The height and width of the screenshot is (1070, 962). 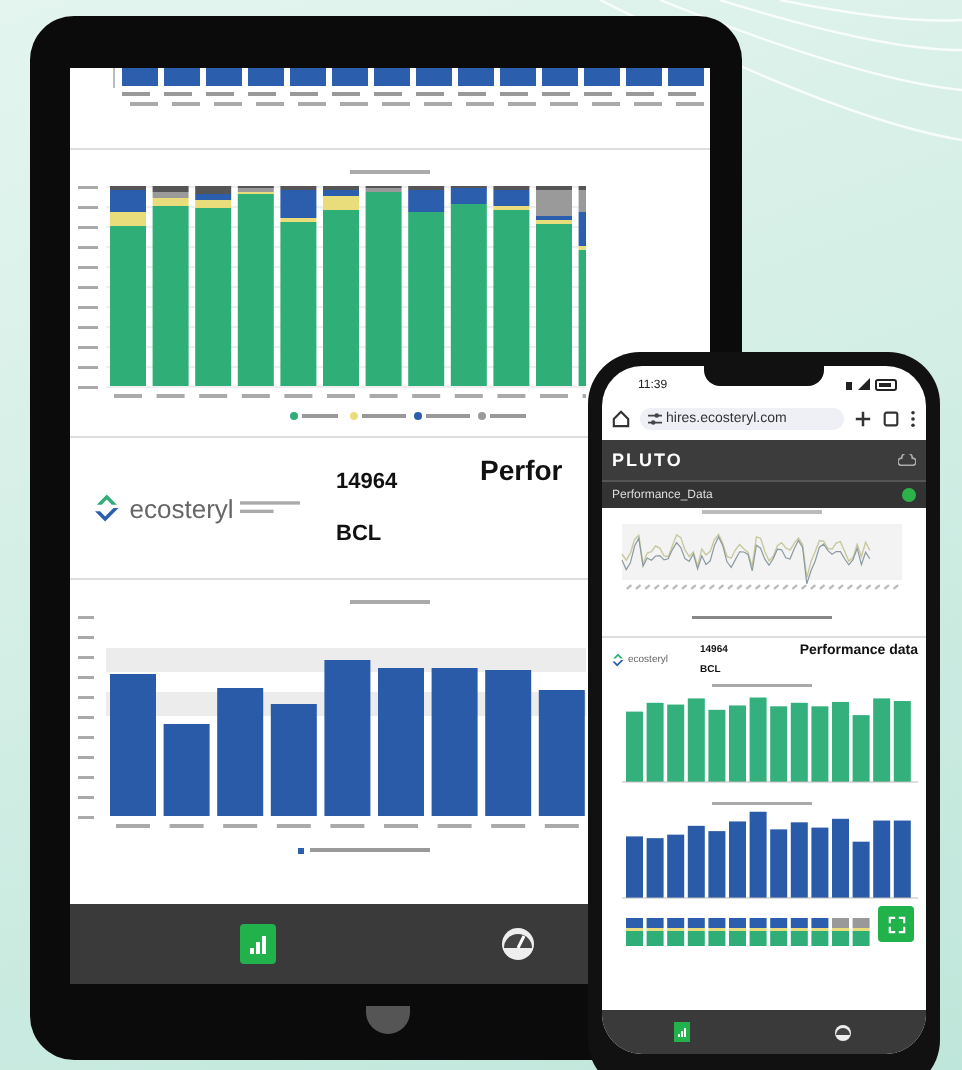 What do you see at coordinates (521, 470) in the screenshot?
I see `report-title: Perfor` at bounding box center [521, 470].